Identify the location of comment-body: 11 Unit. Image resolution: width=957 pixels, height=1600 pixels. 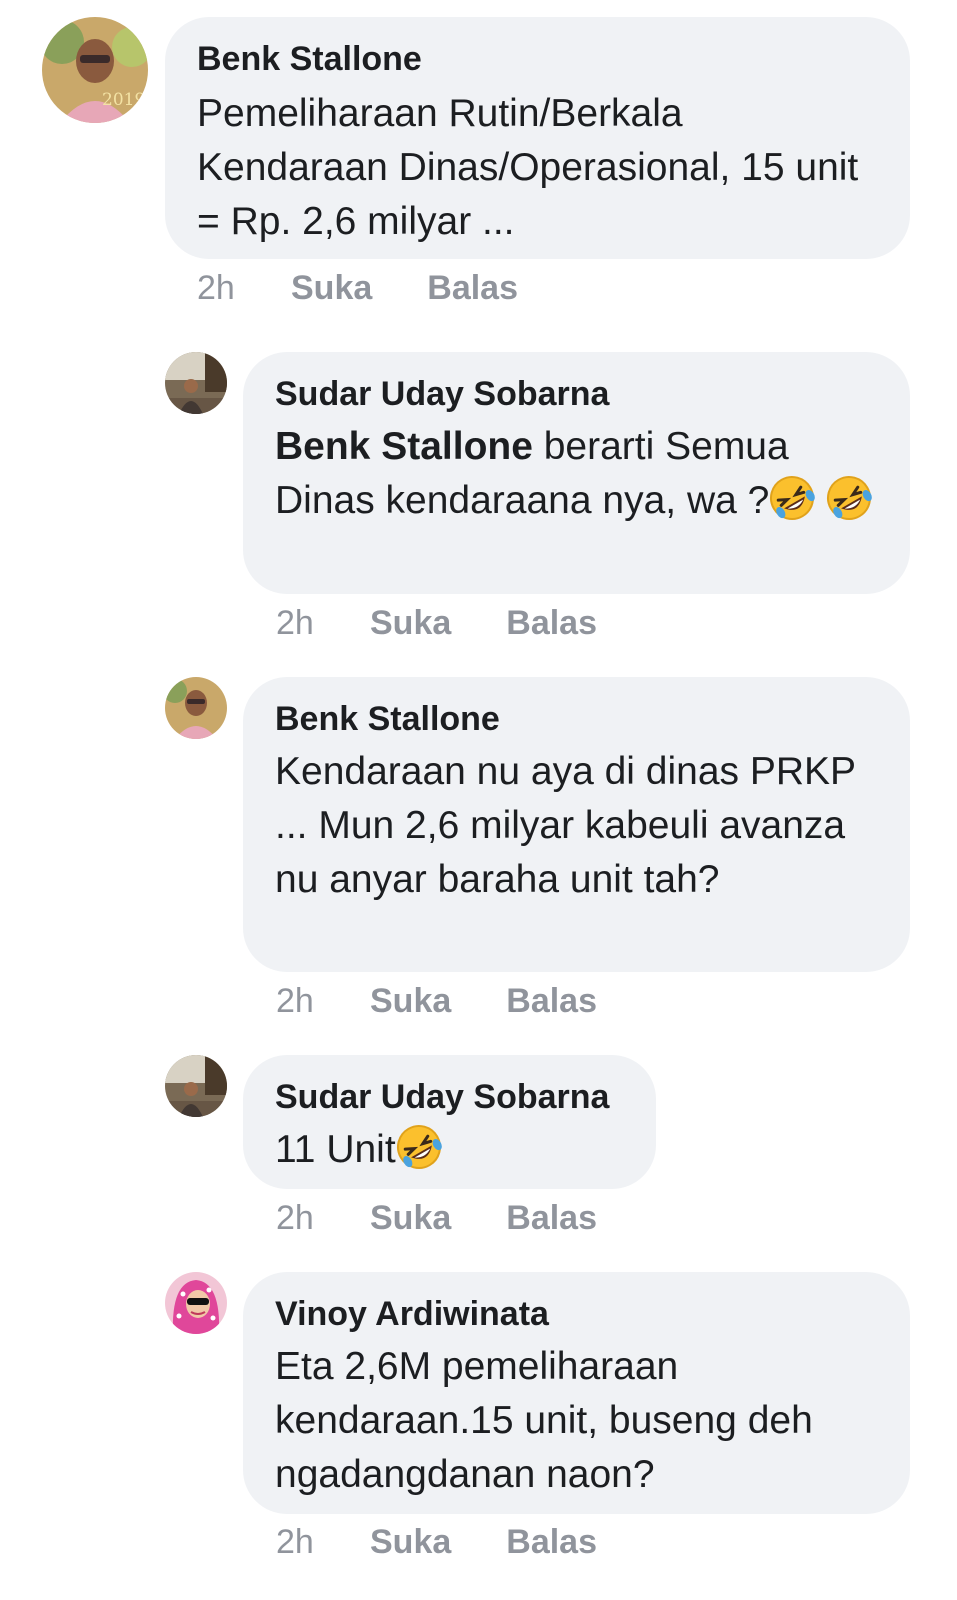
(335, 1149).